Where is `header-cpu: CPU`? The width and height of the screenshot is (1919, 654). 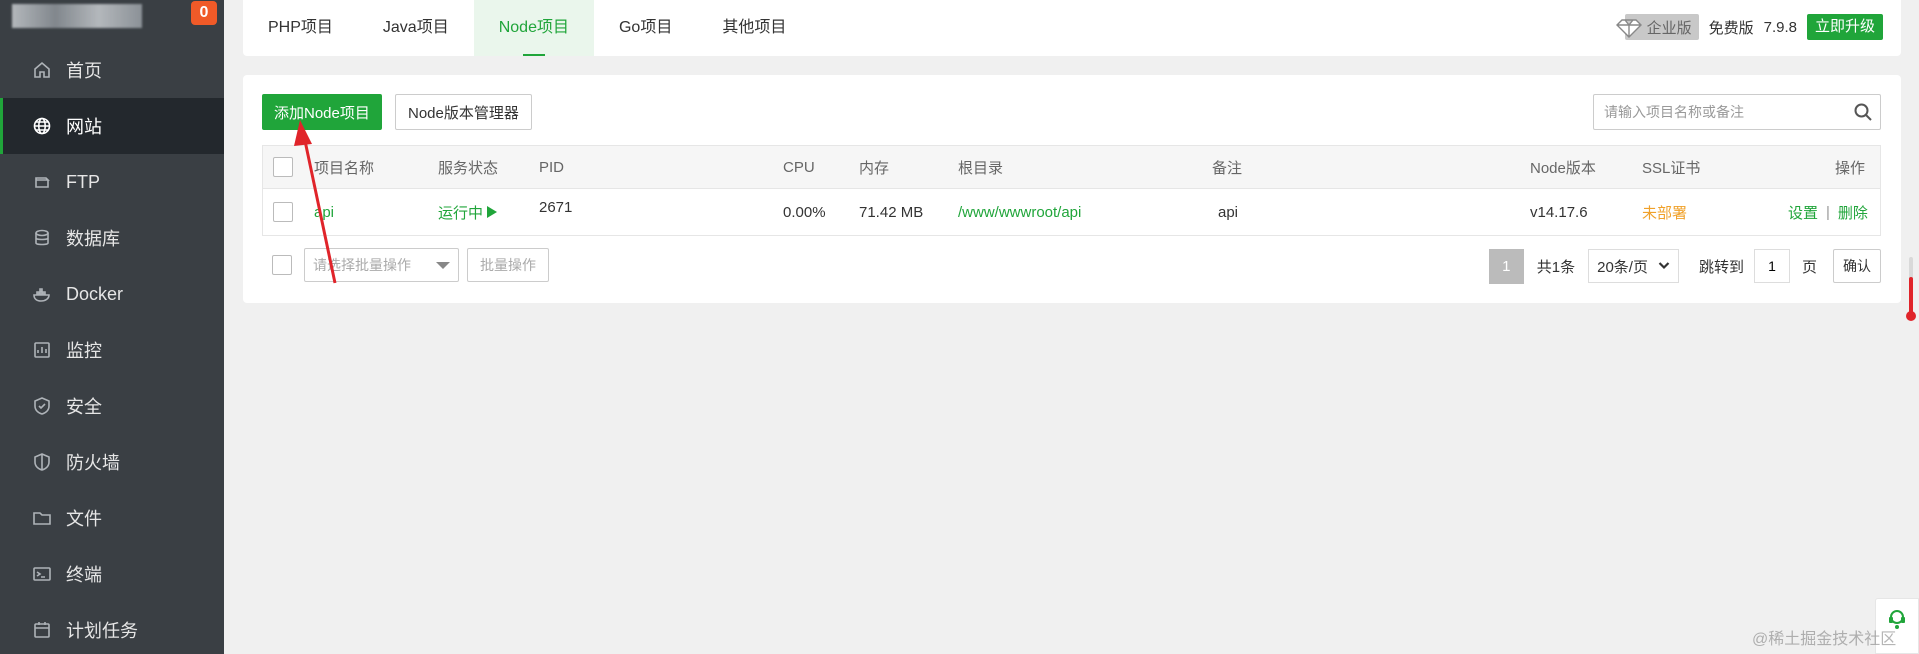 header-cpu: CPU is located at coordinates (799, 167).